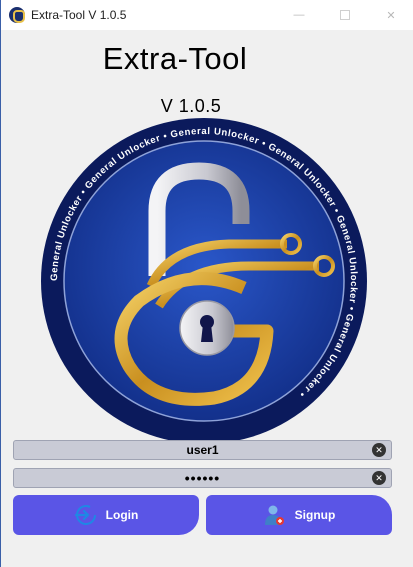  What do you see at coordinates (207, 333) in the screenshot?
I see `keyhole-slot` at bounding box center [207, 333].